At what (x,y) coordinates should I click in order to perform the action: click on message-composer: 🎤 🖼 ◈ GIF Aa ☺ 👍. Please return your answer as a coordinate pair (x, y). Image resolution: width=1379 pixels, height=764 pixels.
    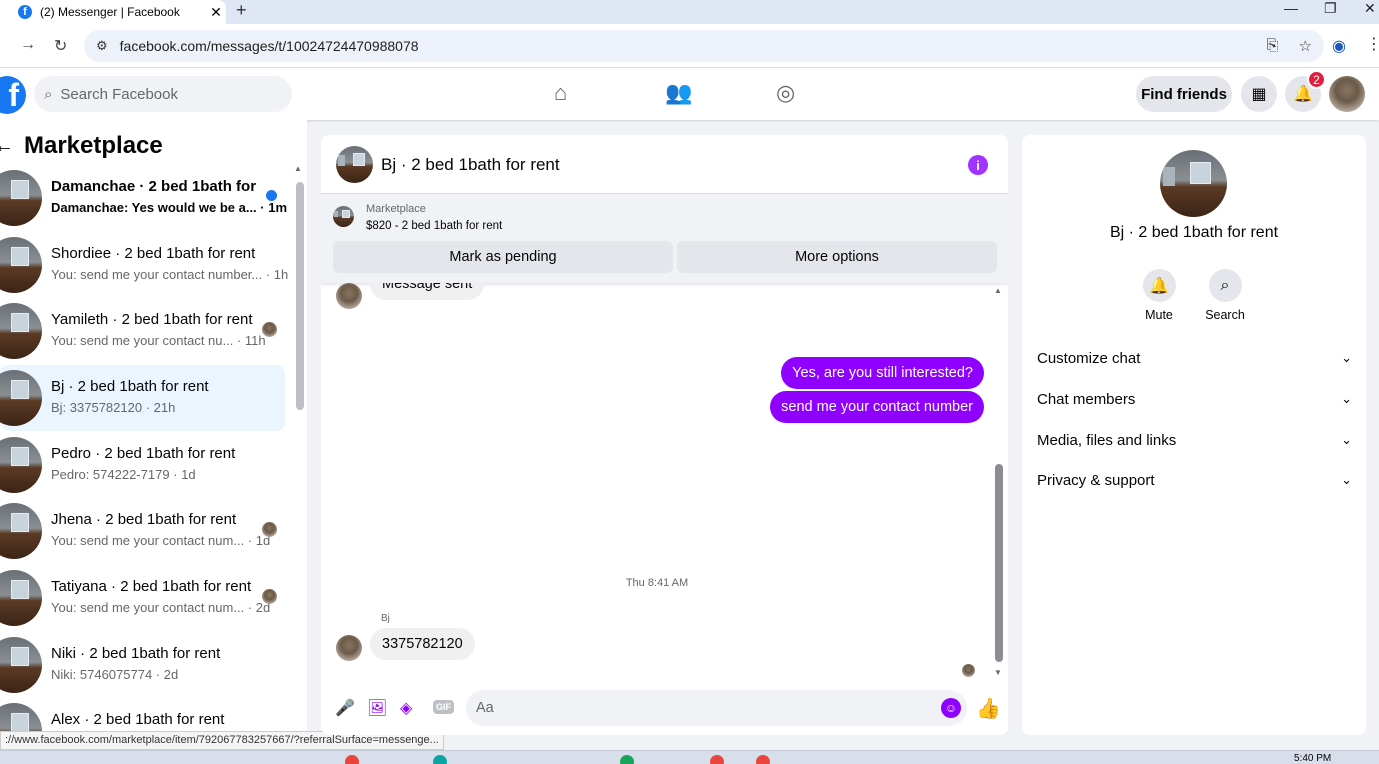
    Looking at the image, I should click on (664, 708).